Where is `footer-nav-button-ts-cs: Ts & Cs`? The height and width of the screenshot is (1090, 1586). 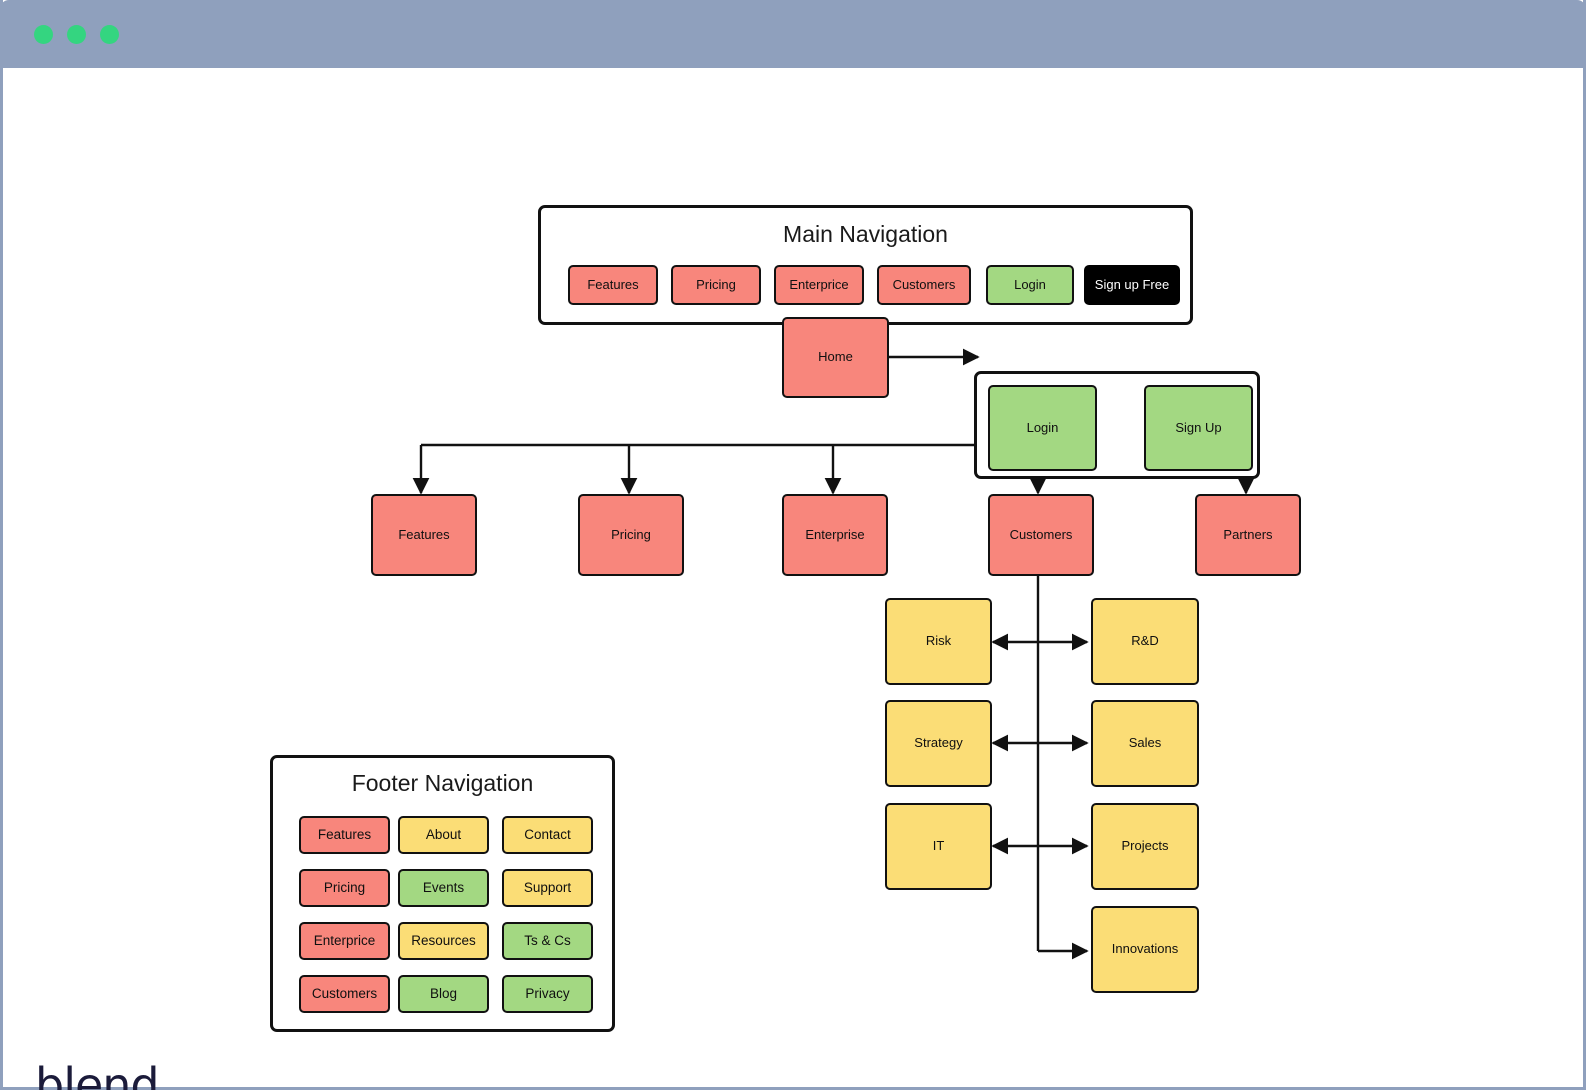 footer-nav-button-ts-cs: Ts & Cs is located at coordinates (547, 941).